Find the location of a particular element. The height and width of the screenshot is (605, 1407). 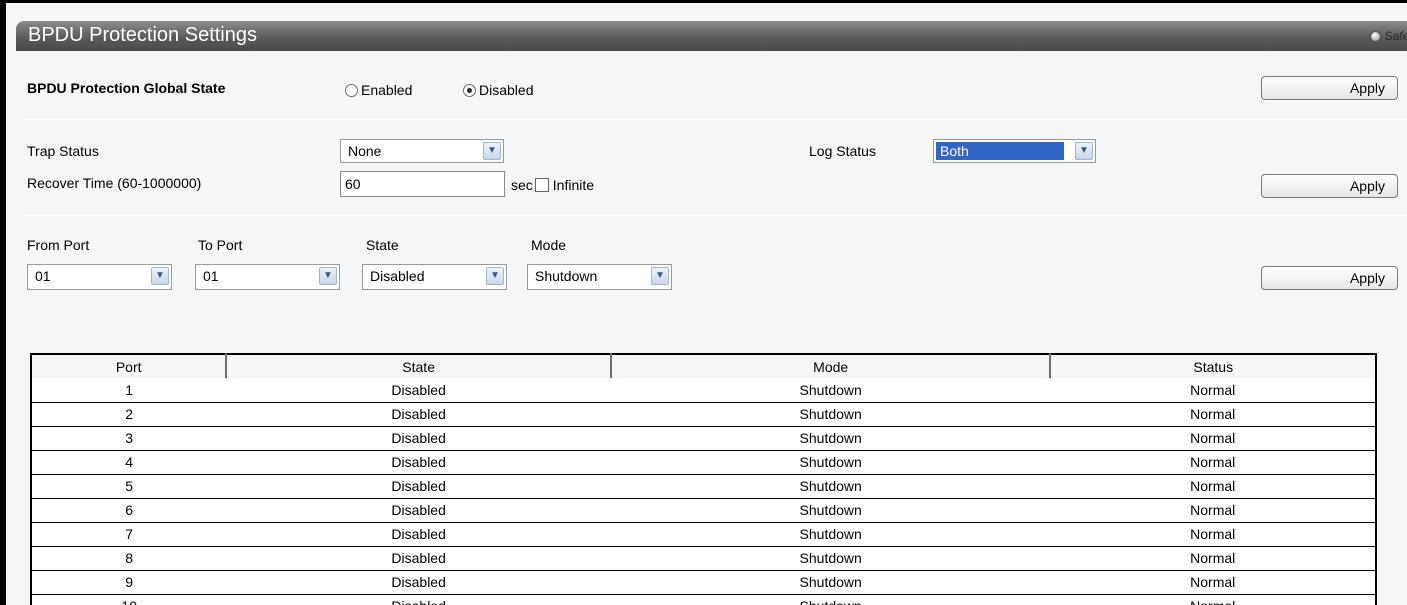

table-row: 3 Disabled Shutdown Normal is located at coordinates (703, 438).